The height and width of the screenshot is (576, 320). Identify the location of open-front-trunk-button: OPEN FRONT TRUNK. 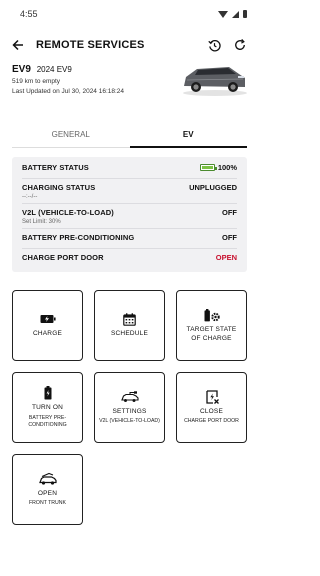
(47, 489).